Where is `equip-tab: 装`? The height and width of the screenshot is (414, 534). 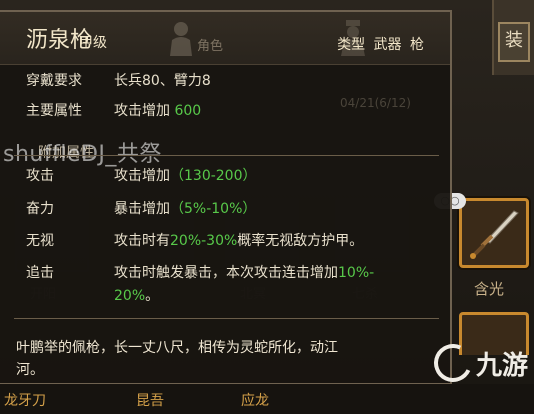 equip-tab: 装 is located at coordinates (514, 42).